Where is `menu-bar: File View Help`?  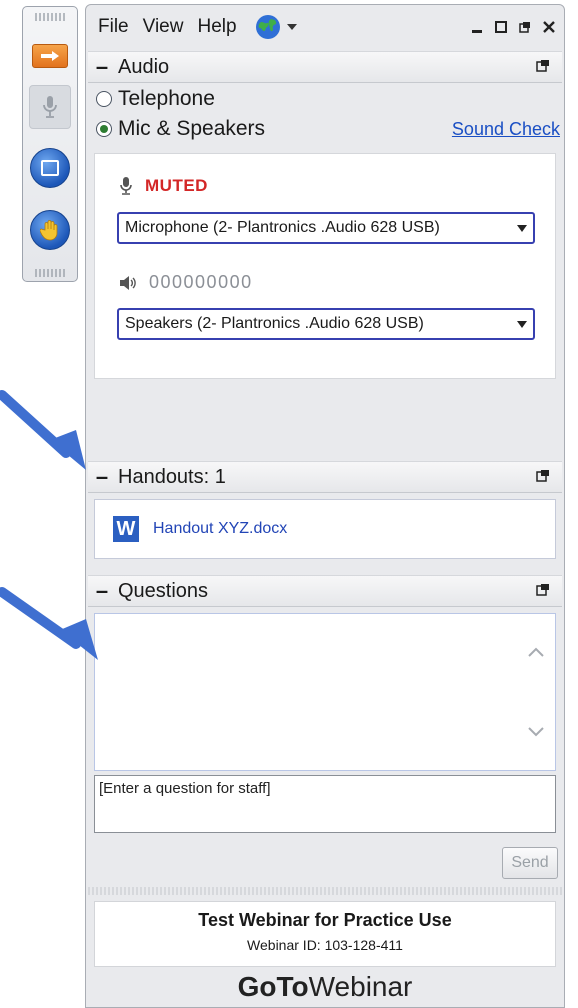
menu-bar: File View Help is located at coordinates (325, 27).